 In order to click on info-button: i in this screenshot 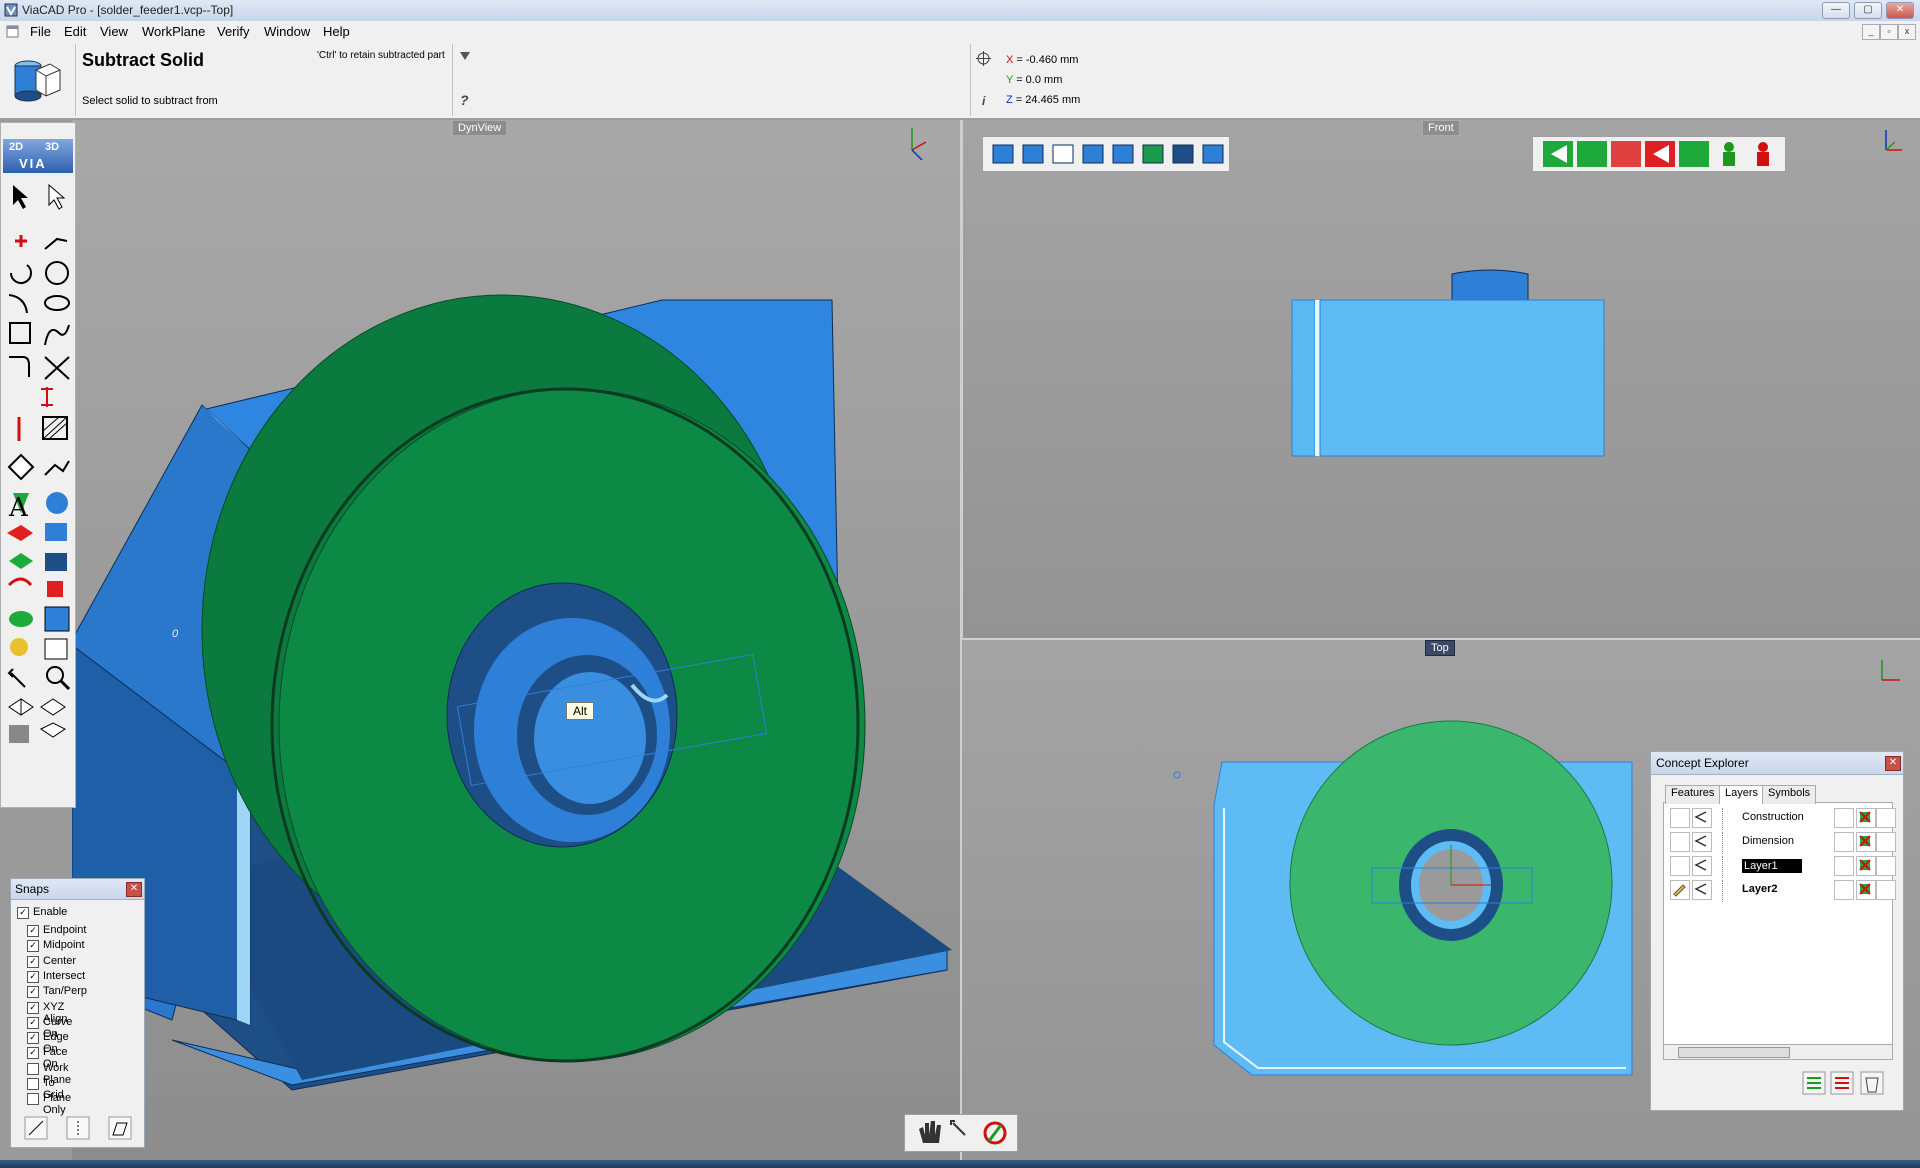, I will do `click(983, 101)`.